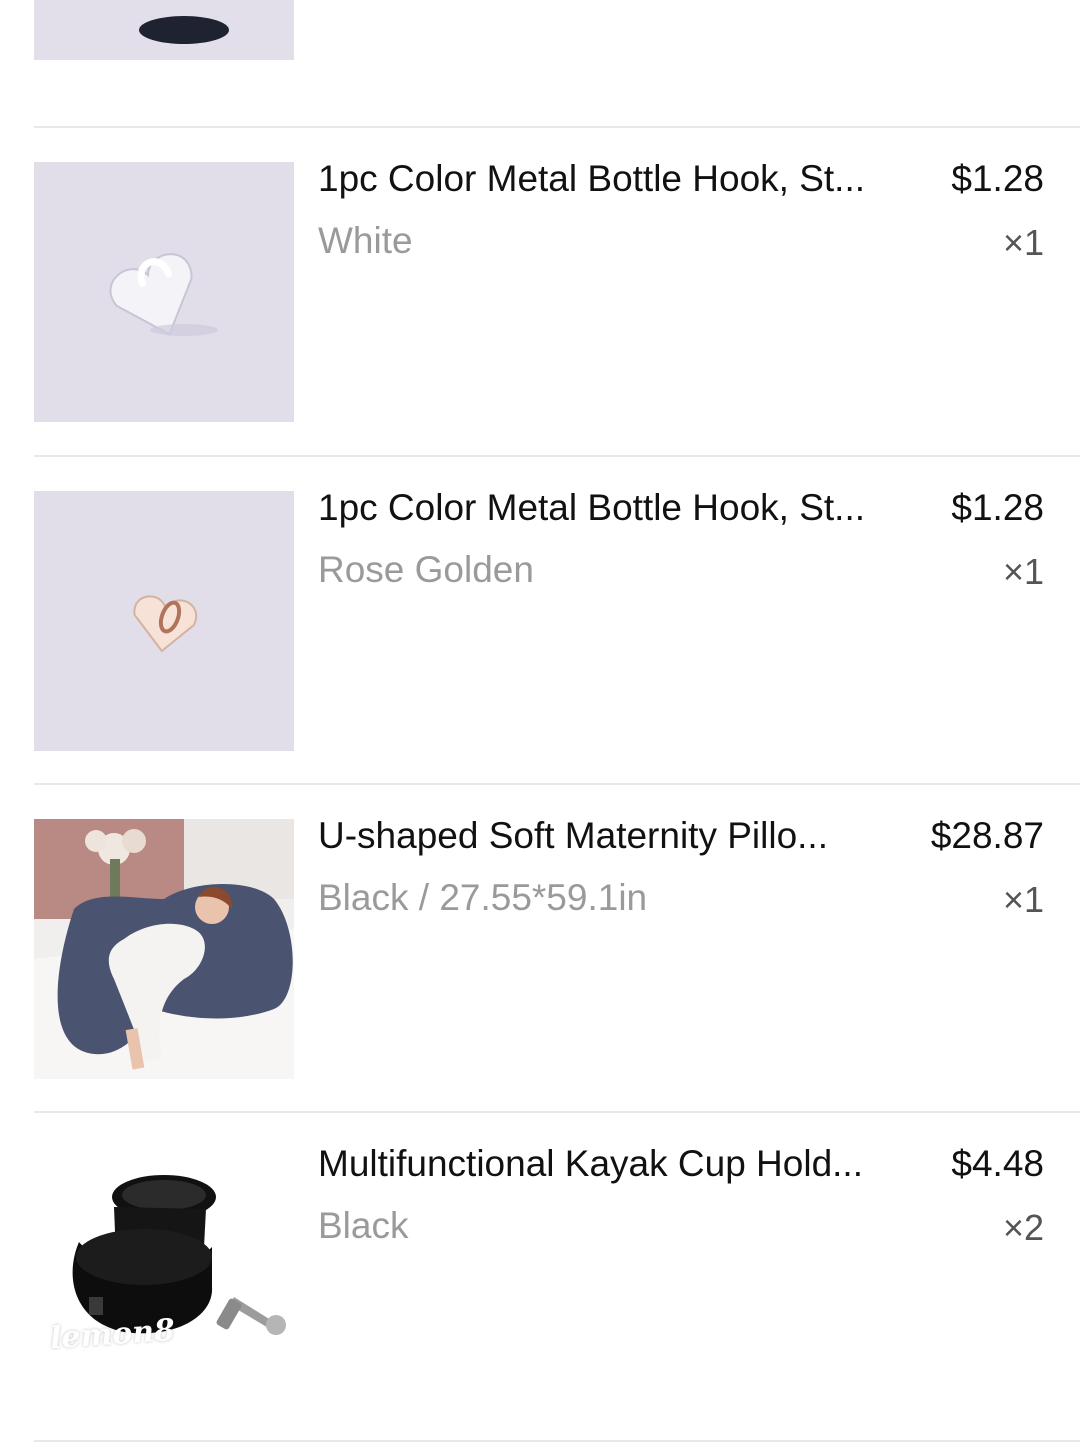 This screenshot has height=1444, width=1080. I want to click on product-variant: White, so click(365, 240).